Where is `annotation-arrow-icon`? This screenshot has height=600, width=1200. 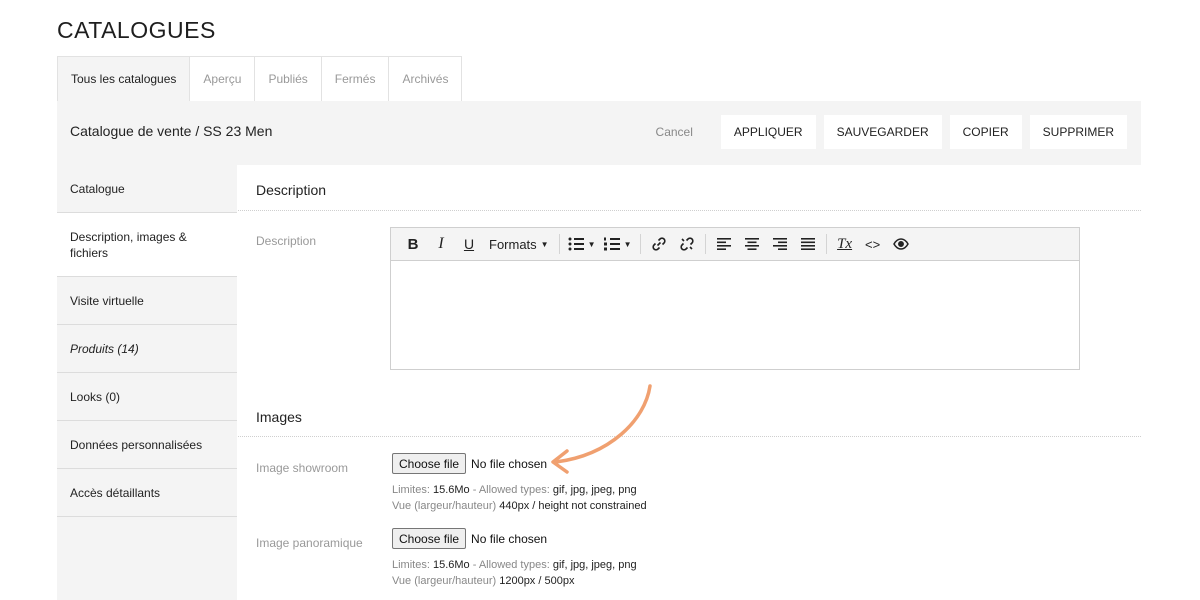 annotation-arrow-icon is located at coordinates (601, 429).